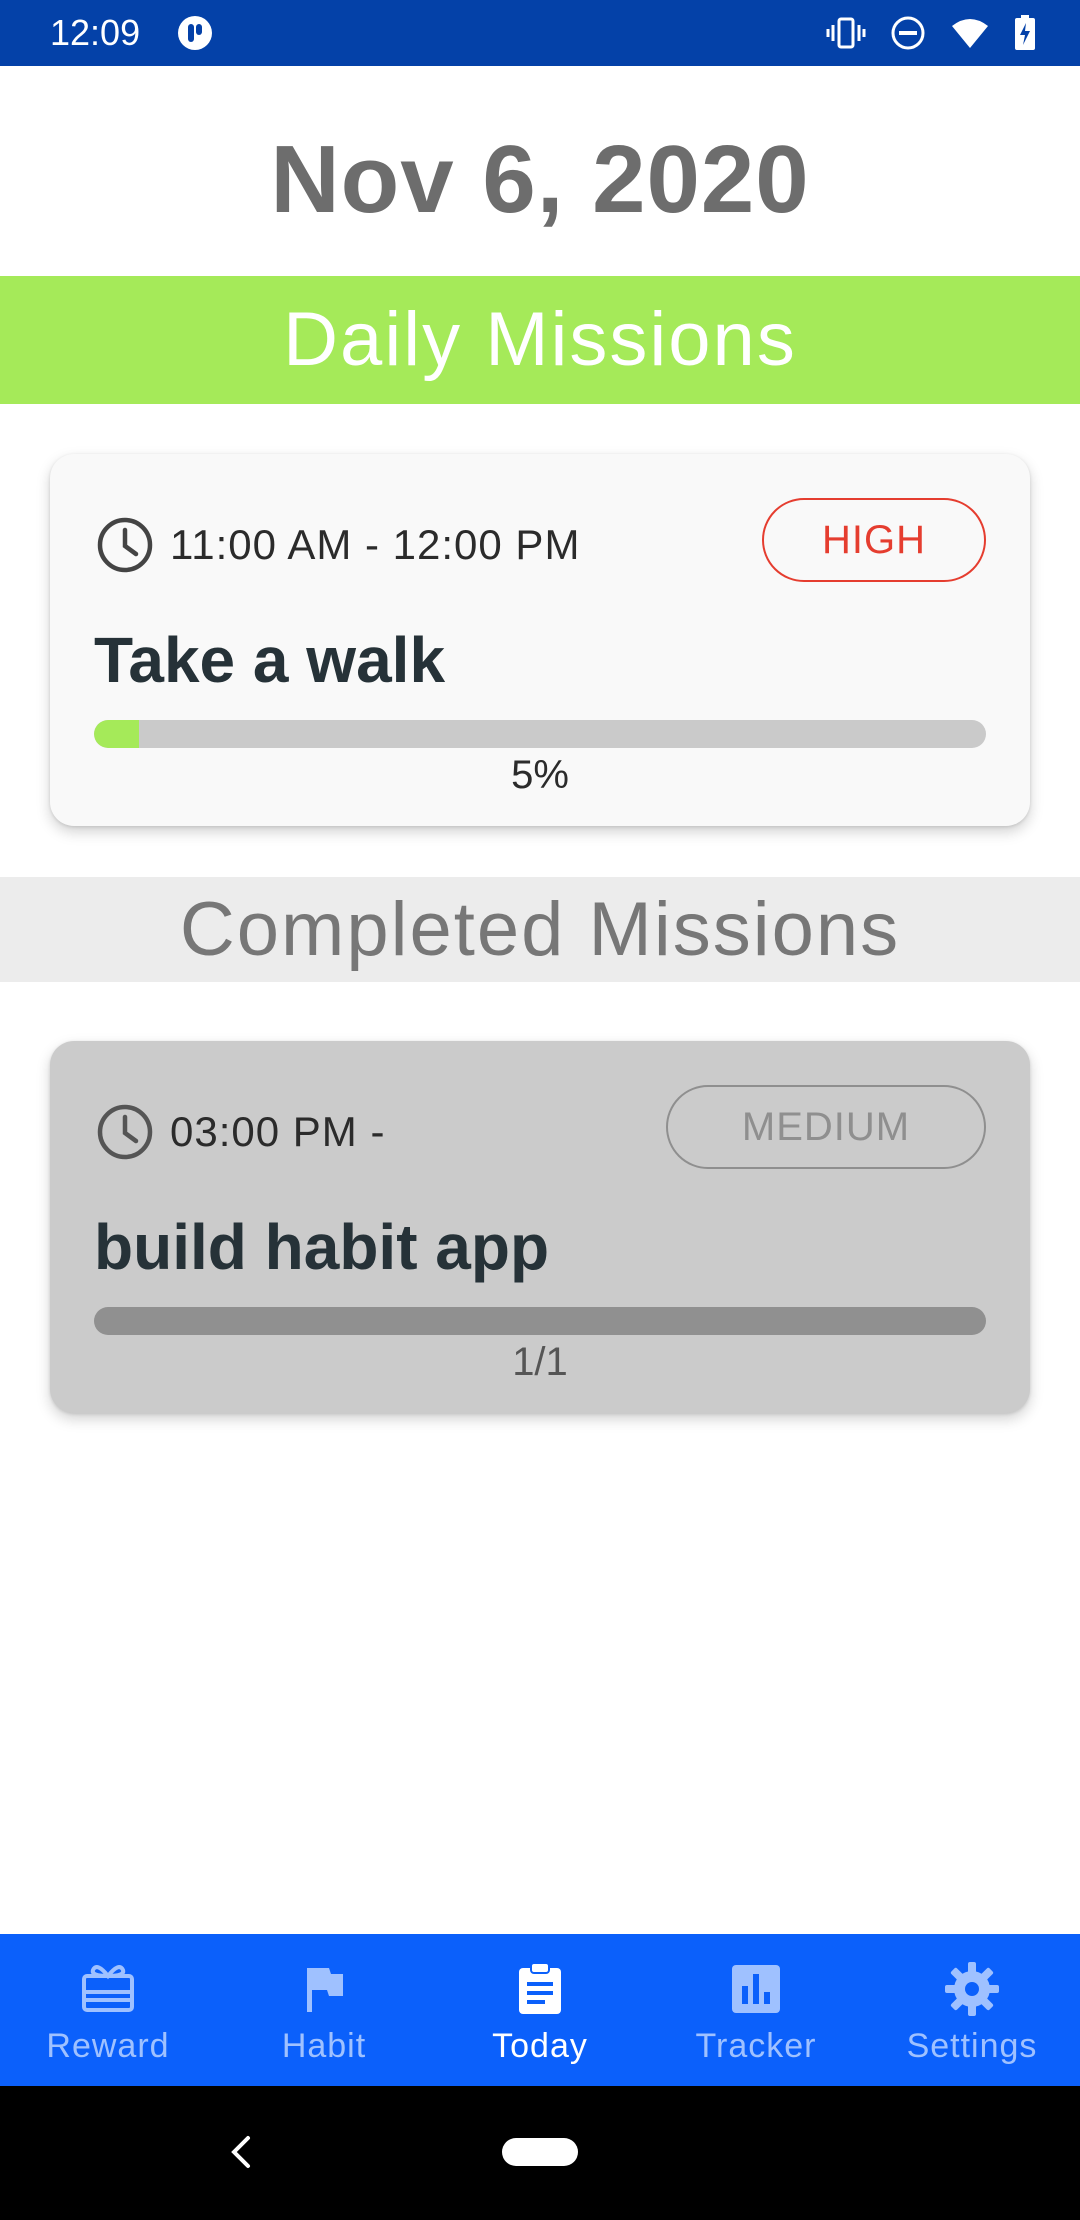 The image size is (1080, 2220). Describe the element at coordinates (278, 1131) in the screenshot. I see `mission-time: 03:00 PM -` at that location.